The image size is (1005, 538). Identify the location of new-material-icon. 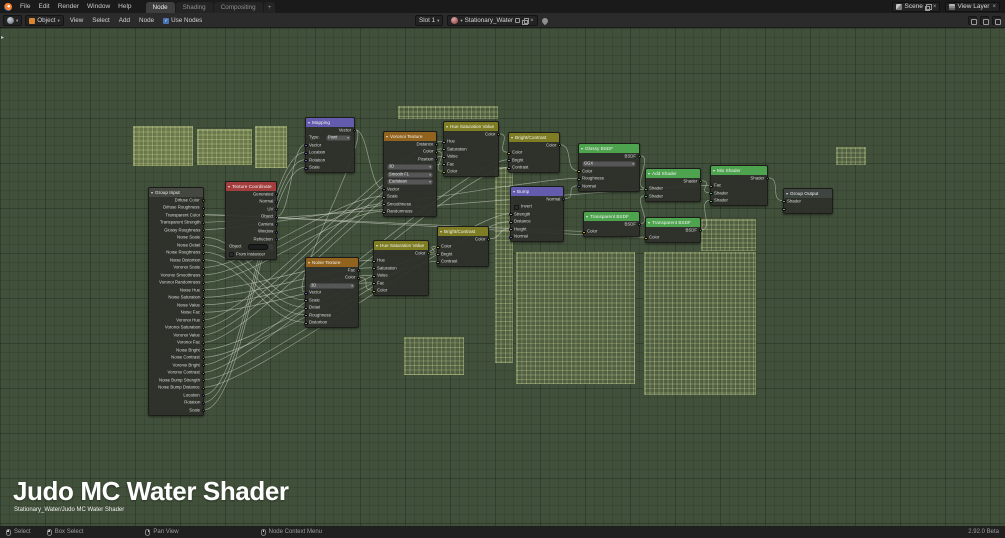
(526, 21).